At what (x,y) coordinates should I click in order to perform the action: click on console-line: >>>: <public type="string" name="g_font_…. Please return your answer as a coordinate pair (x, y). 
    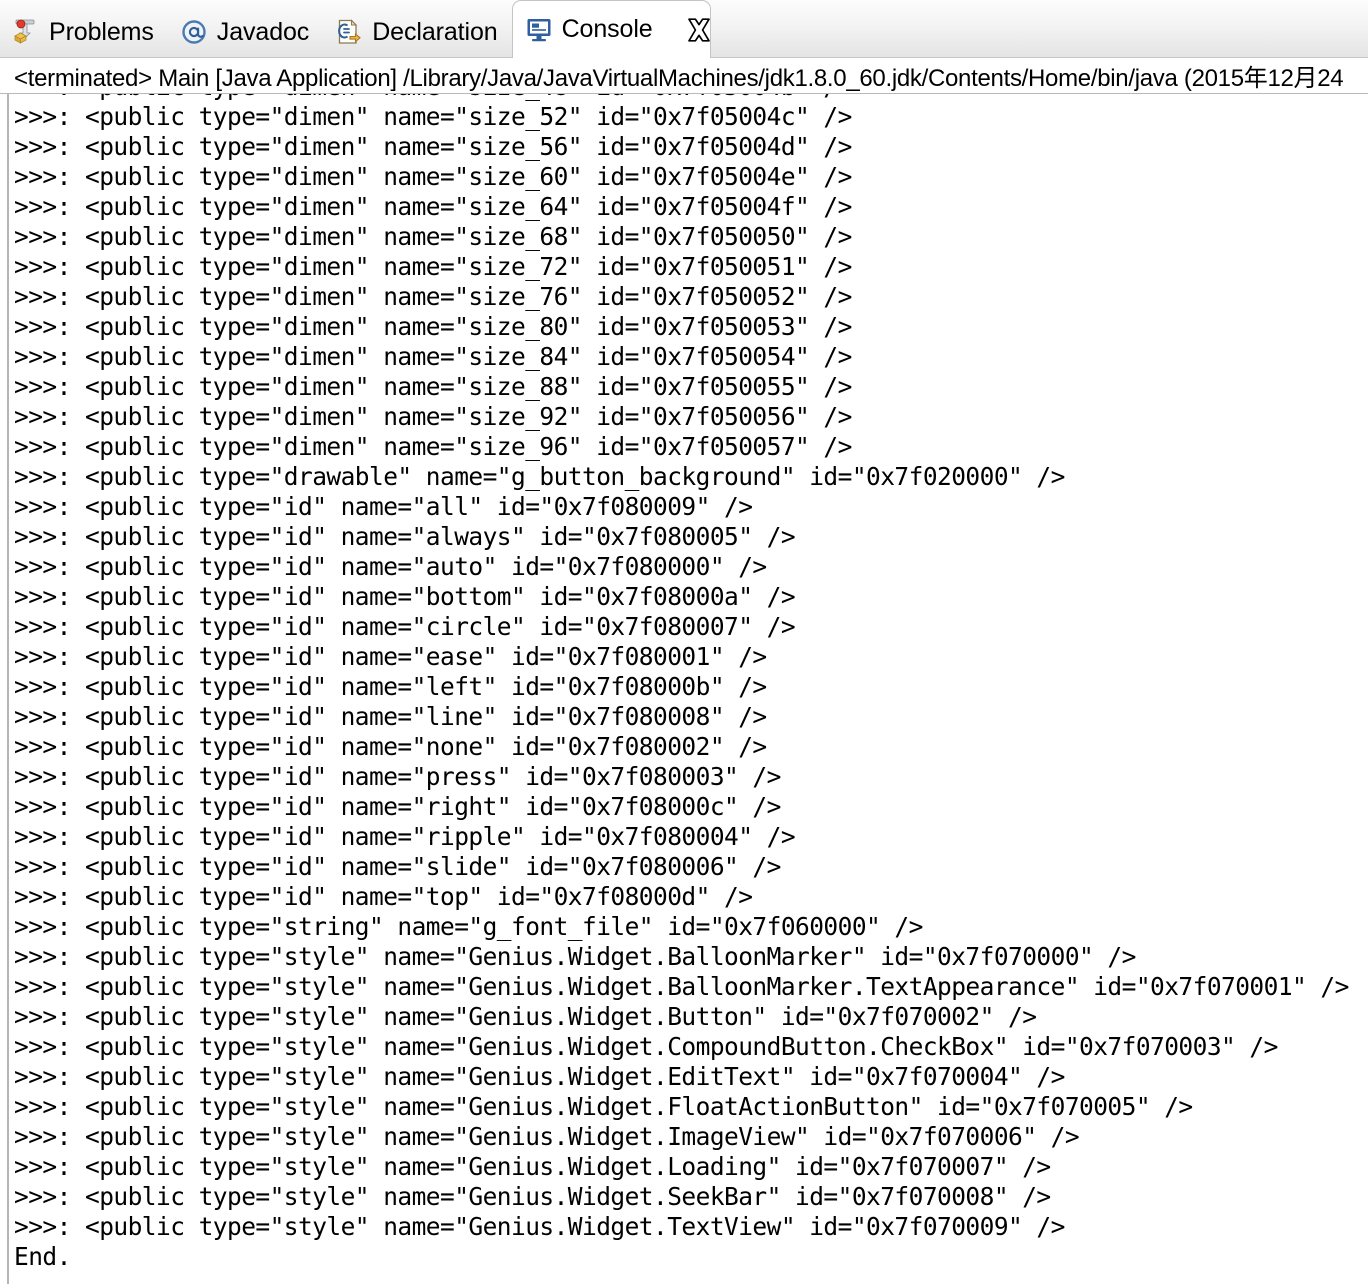
    Looking at the image, I should click on (468, 926).